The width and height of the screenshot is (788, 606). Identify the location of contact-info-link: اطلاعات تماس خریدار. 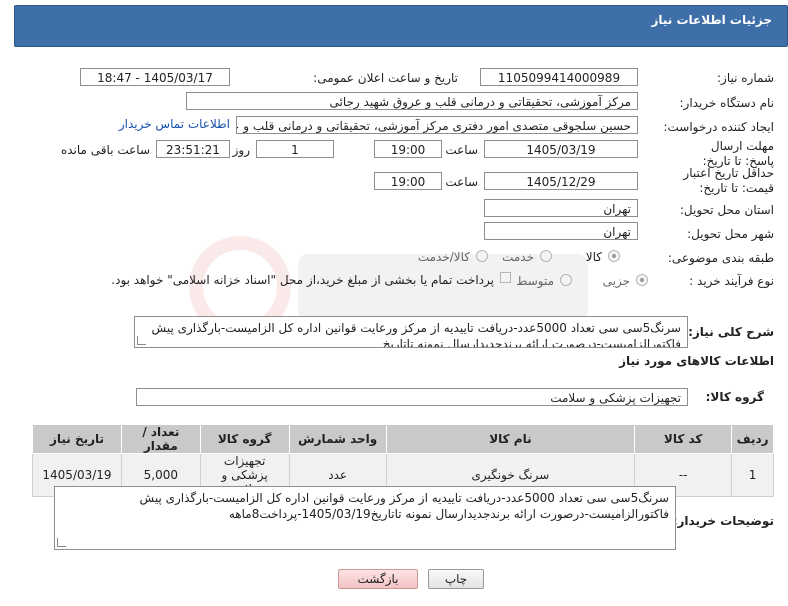
(174, 124).